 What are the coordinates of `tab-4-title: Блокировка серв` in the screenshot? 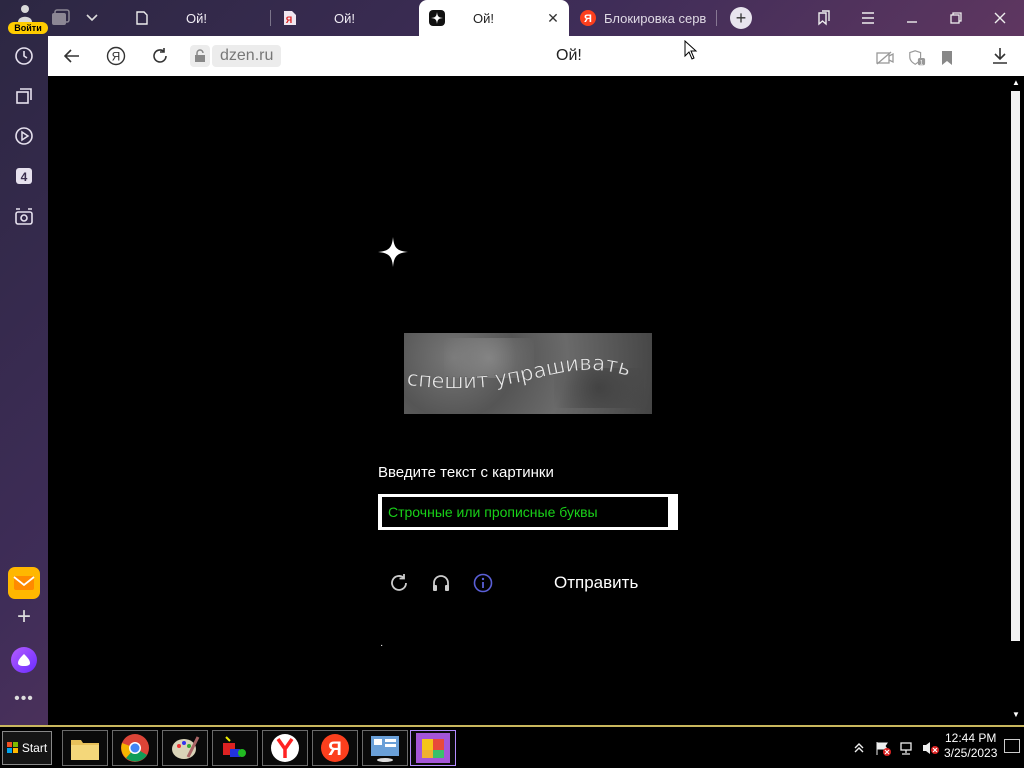 It's located at (655, 18).